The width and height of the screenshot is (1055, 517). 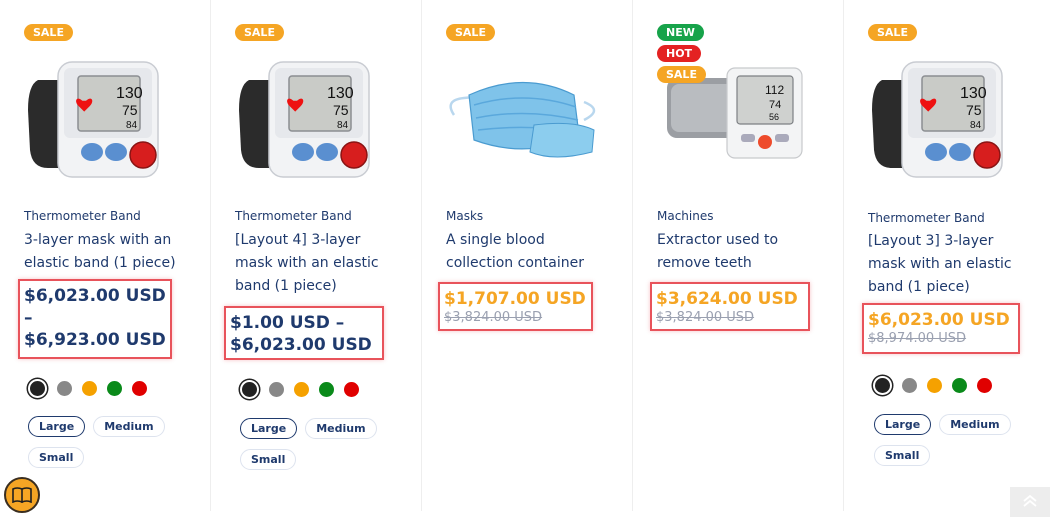 I want to click on price-text: $6,923.00 USD, so click(x=95, y=340).